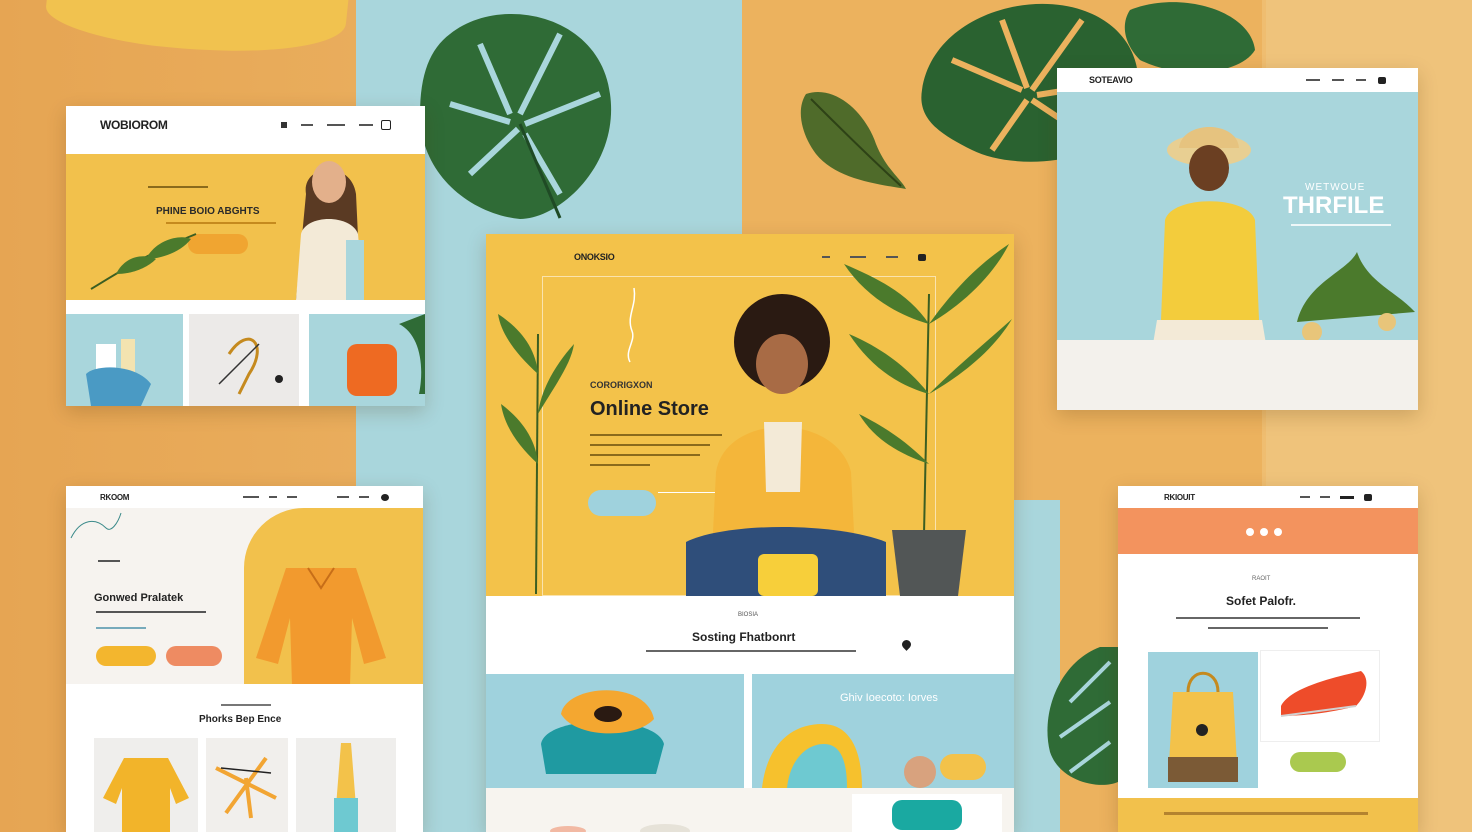 The width and height of the screenshot is (1472, 832). What do you see at coordinates (883, 731) in the screenshot?
I see `promo-tile: Ghiv Ioecoto: Iorves` at bounding box center [883, 731].